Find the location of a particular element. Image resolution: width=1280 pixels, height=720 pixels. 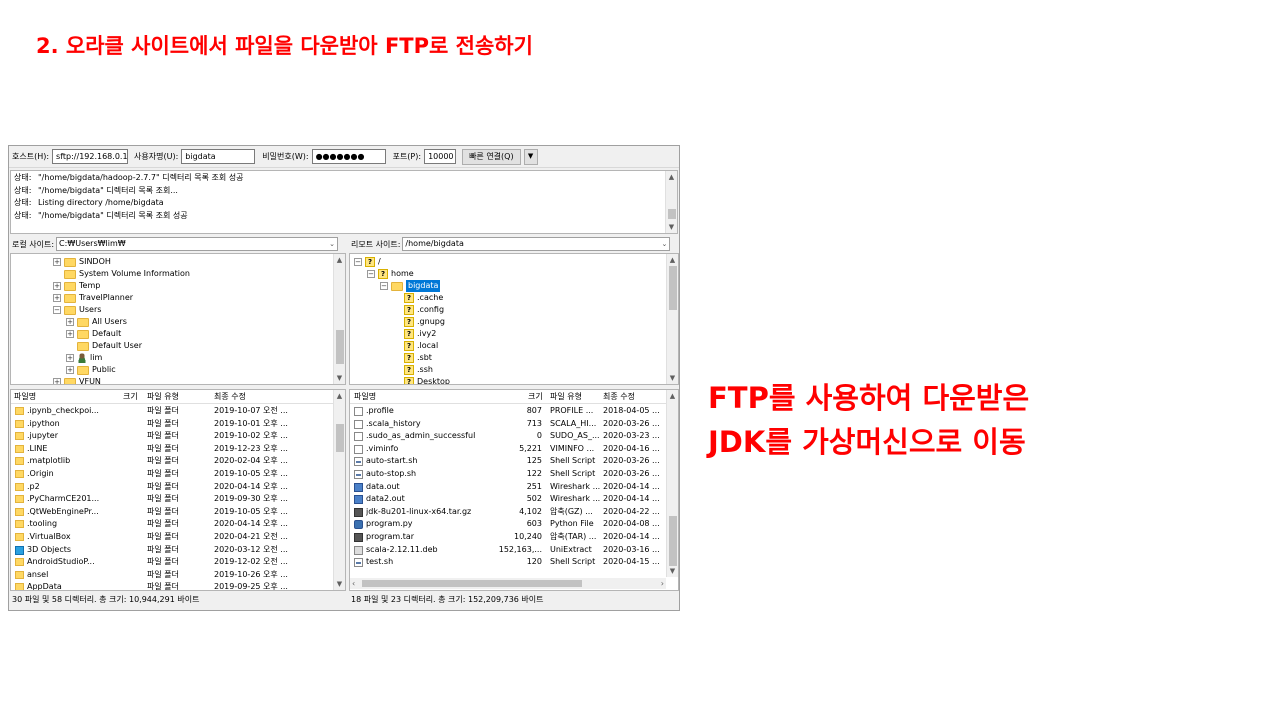

local-tree-scroll-thumb is located at coordinates (340, 347).